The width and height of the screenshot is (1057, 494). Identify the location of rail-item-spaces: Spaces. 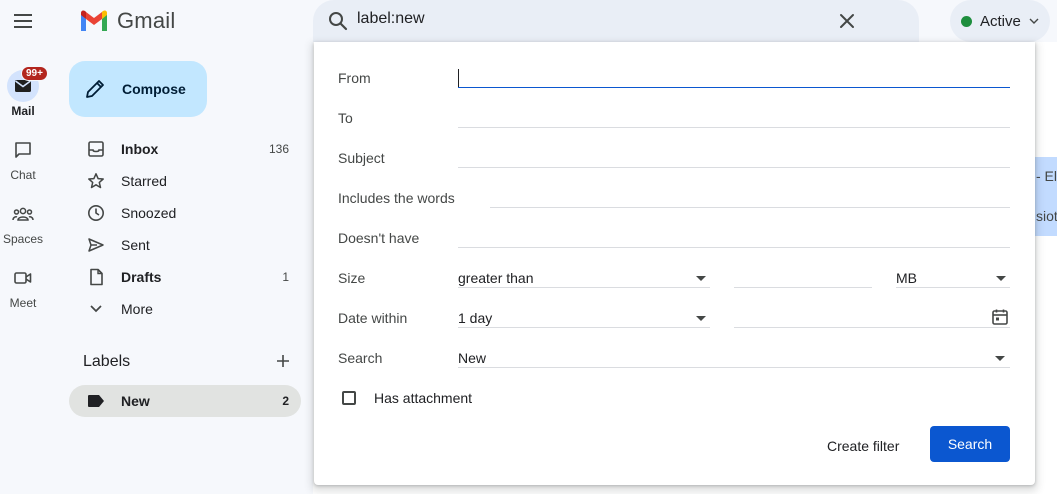
(23, 222).